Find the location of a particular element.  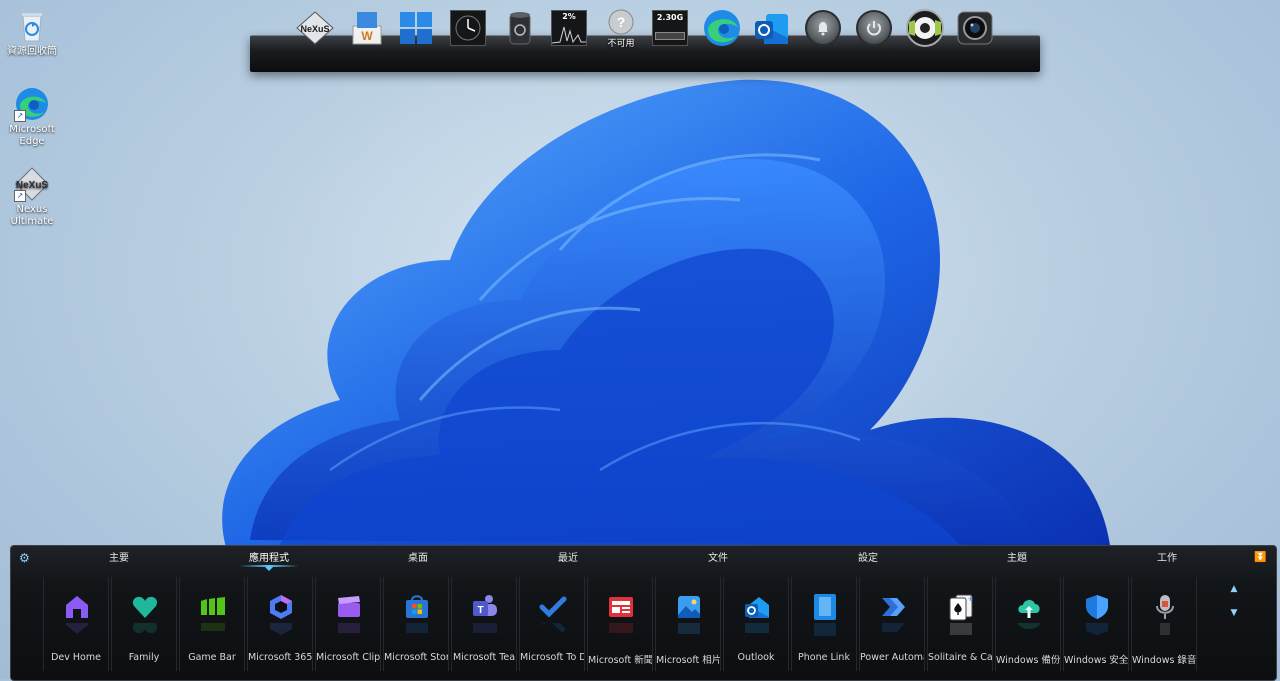

gear-icon: ⚙ is located at coordinates (25, 558).